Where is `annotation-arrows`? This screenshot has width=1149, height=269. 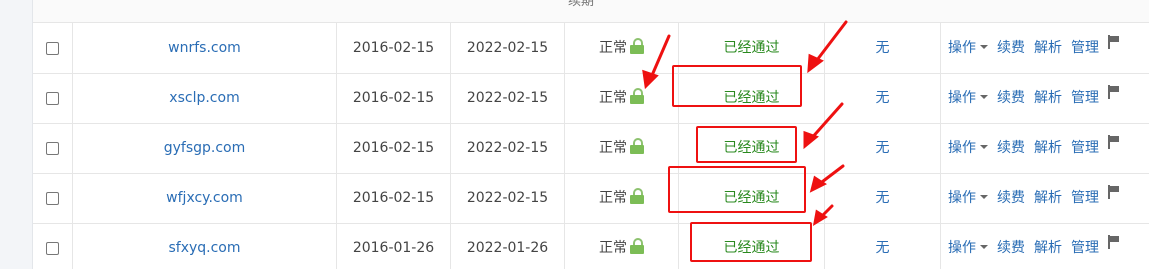
annotation-arrows is located at coordinates (745, 123).